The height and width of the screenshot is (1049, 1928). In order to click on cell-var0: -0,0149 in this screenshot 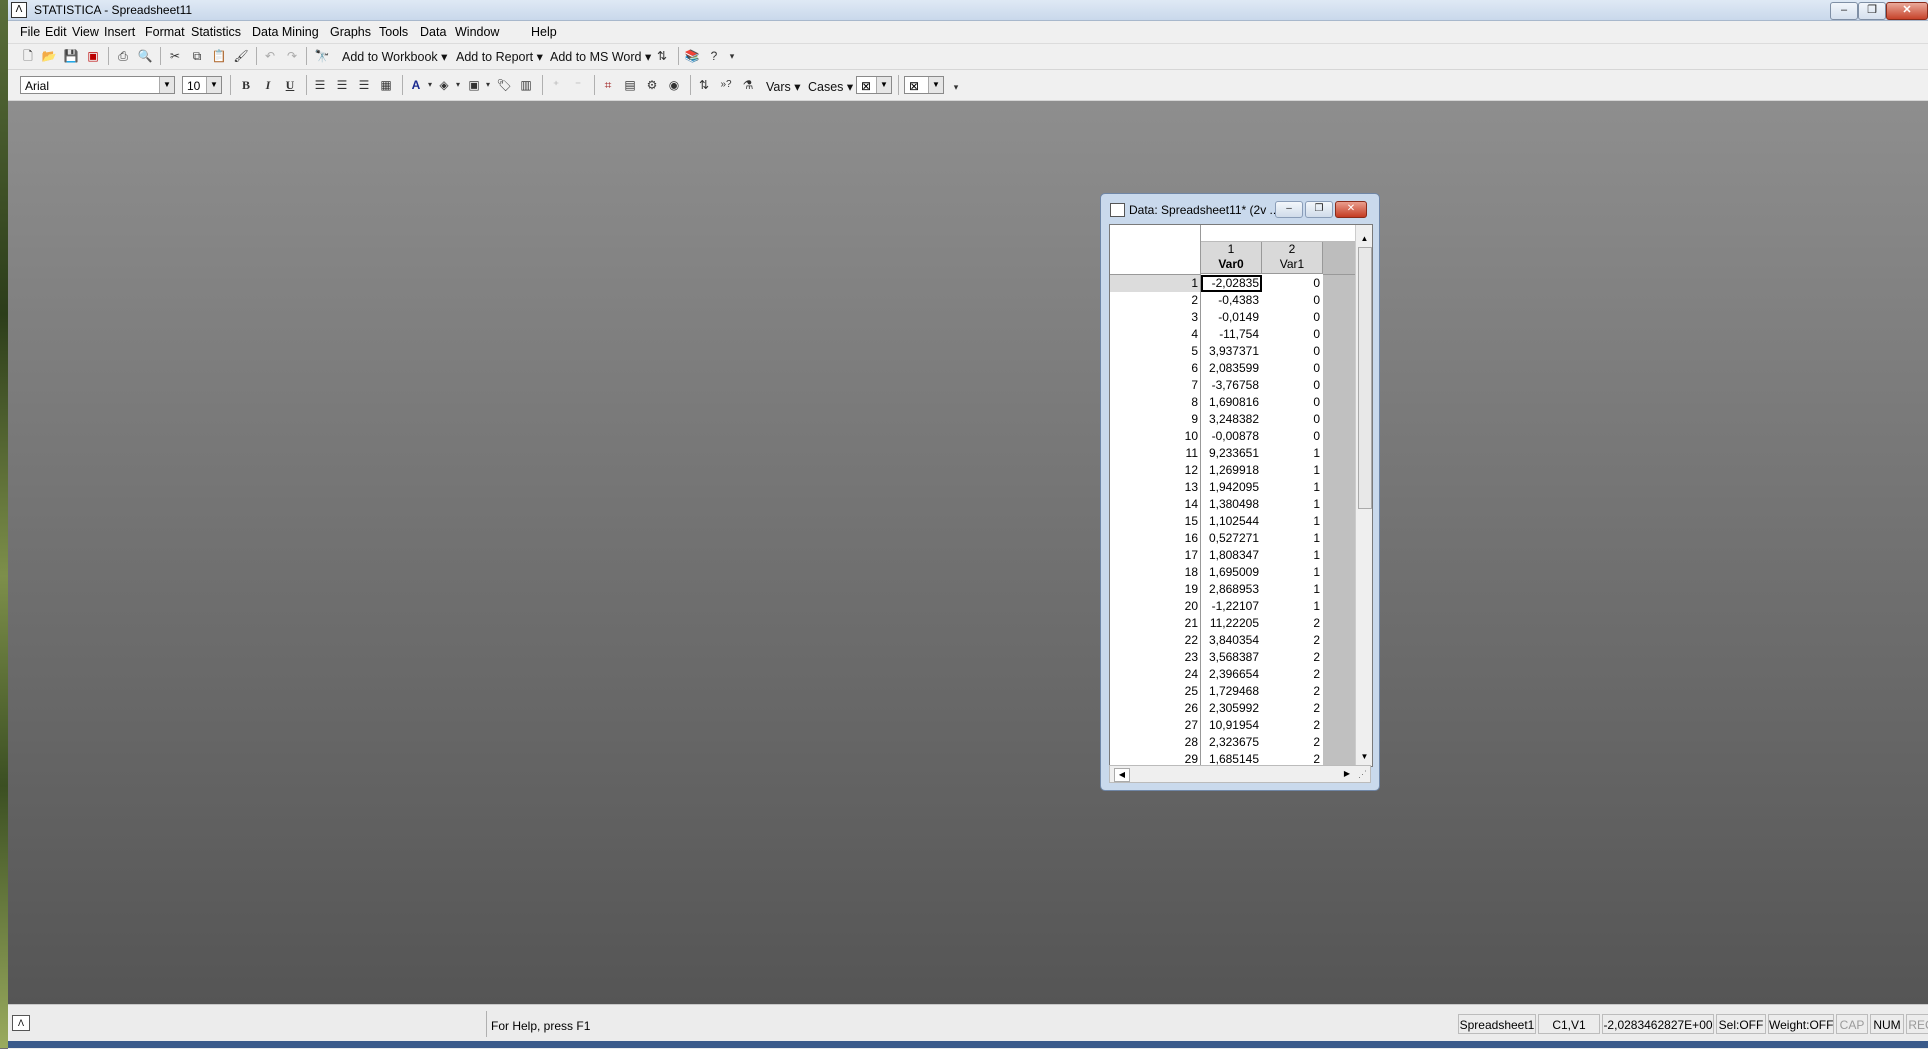, I will do `click(1231, 317)`.